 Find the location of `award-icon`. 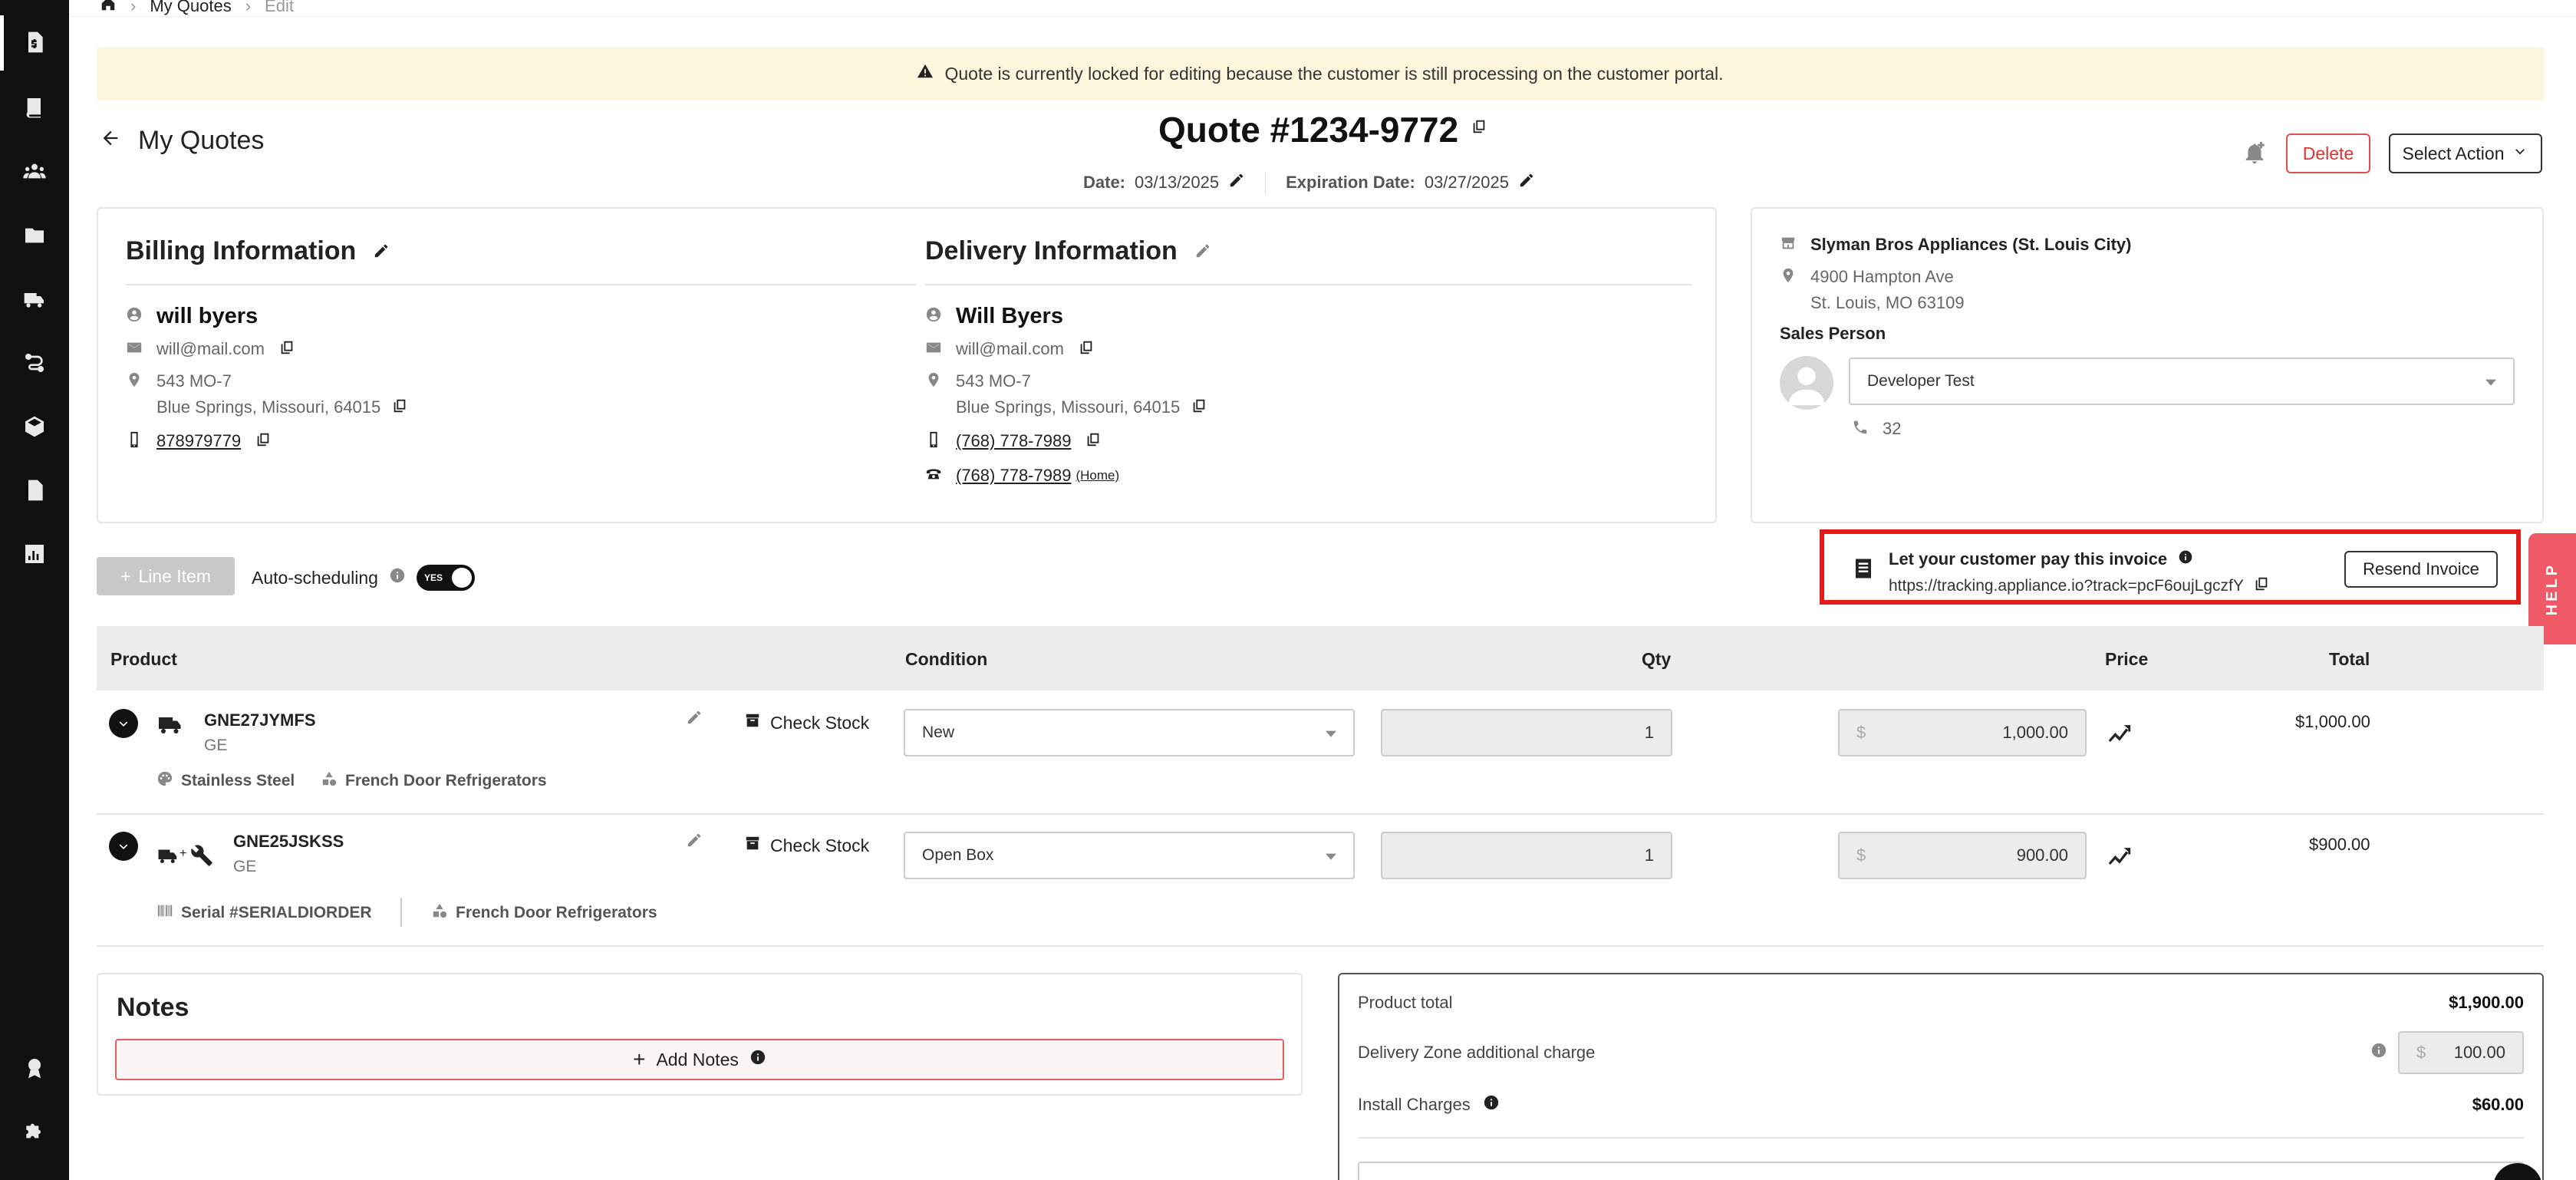

award-icon is located at coordinates (34, 1068).